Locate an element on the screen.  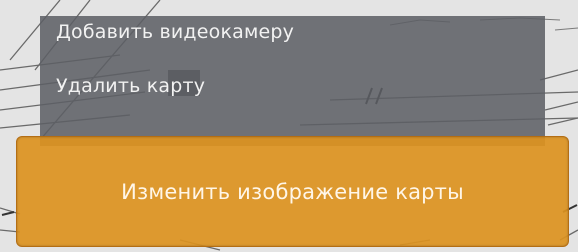
change-map-image-label: Изменить изображение карты is located at coordinates (292, 192).